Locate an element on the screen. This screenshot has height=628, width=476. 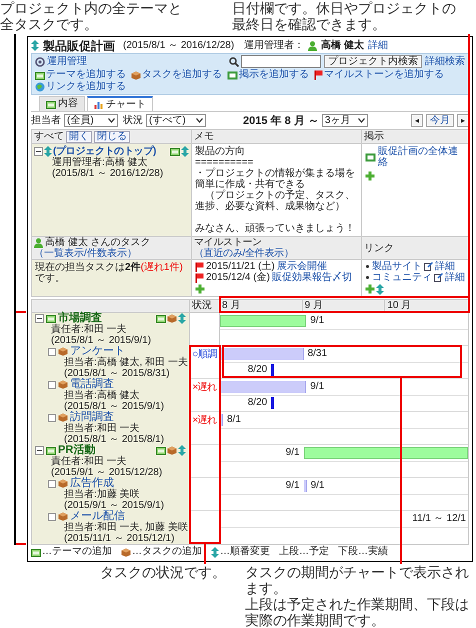
link-item: コミュニティ is located at coordinates (402, 277).